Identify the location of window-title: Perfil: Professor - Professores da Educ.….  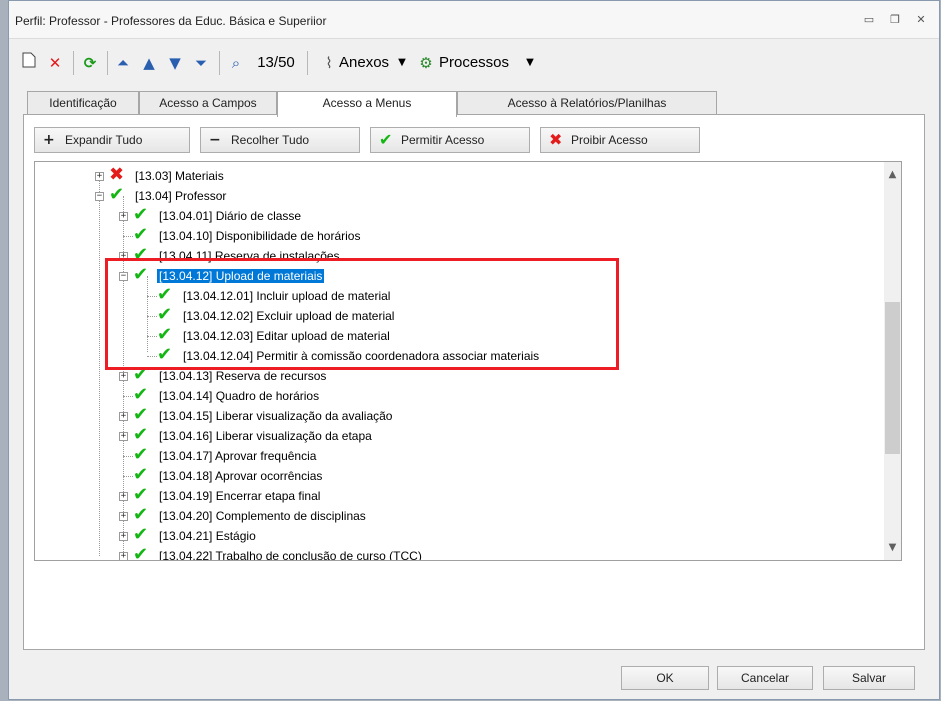
(171, 21).